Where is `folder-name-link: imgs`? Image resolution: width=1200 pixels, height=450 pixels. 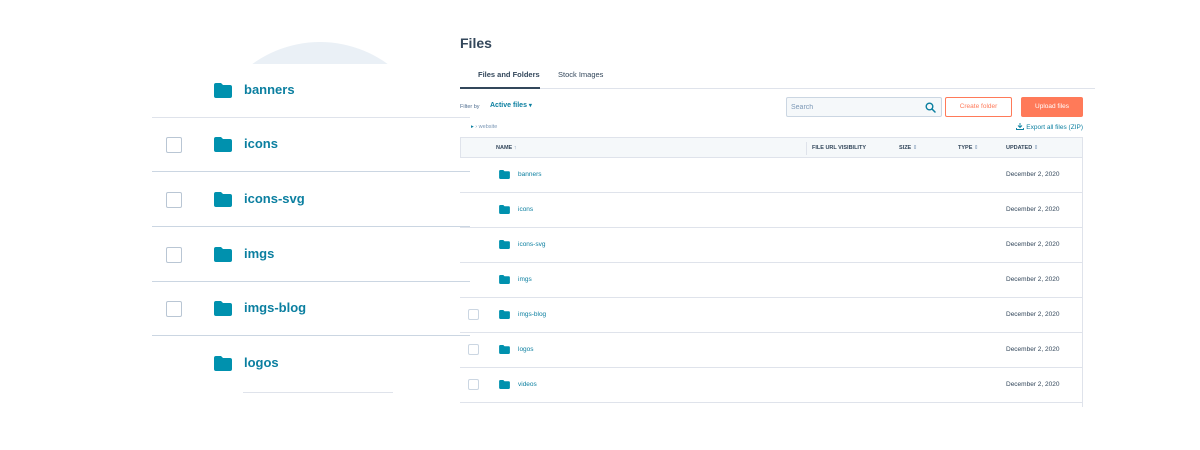
folder-name-link: imgs is located at coordinates (525, 279).